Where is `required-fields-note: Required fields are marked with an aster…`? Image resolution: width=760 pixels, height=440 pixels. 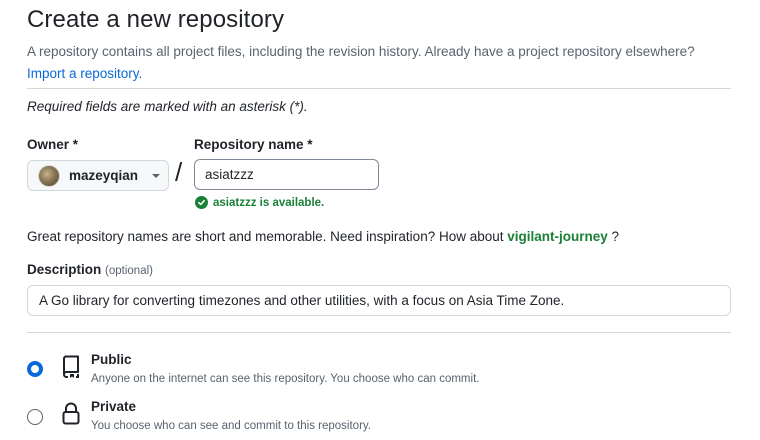 required-fields-note: Required fields are marked with an aster… is located at coordinates (167, 106).